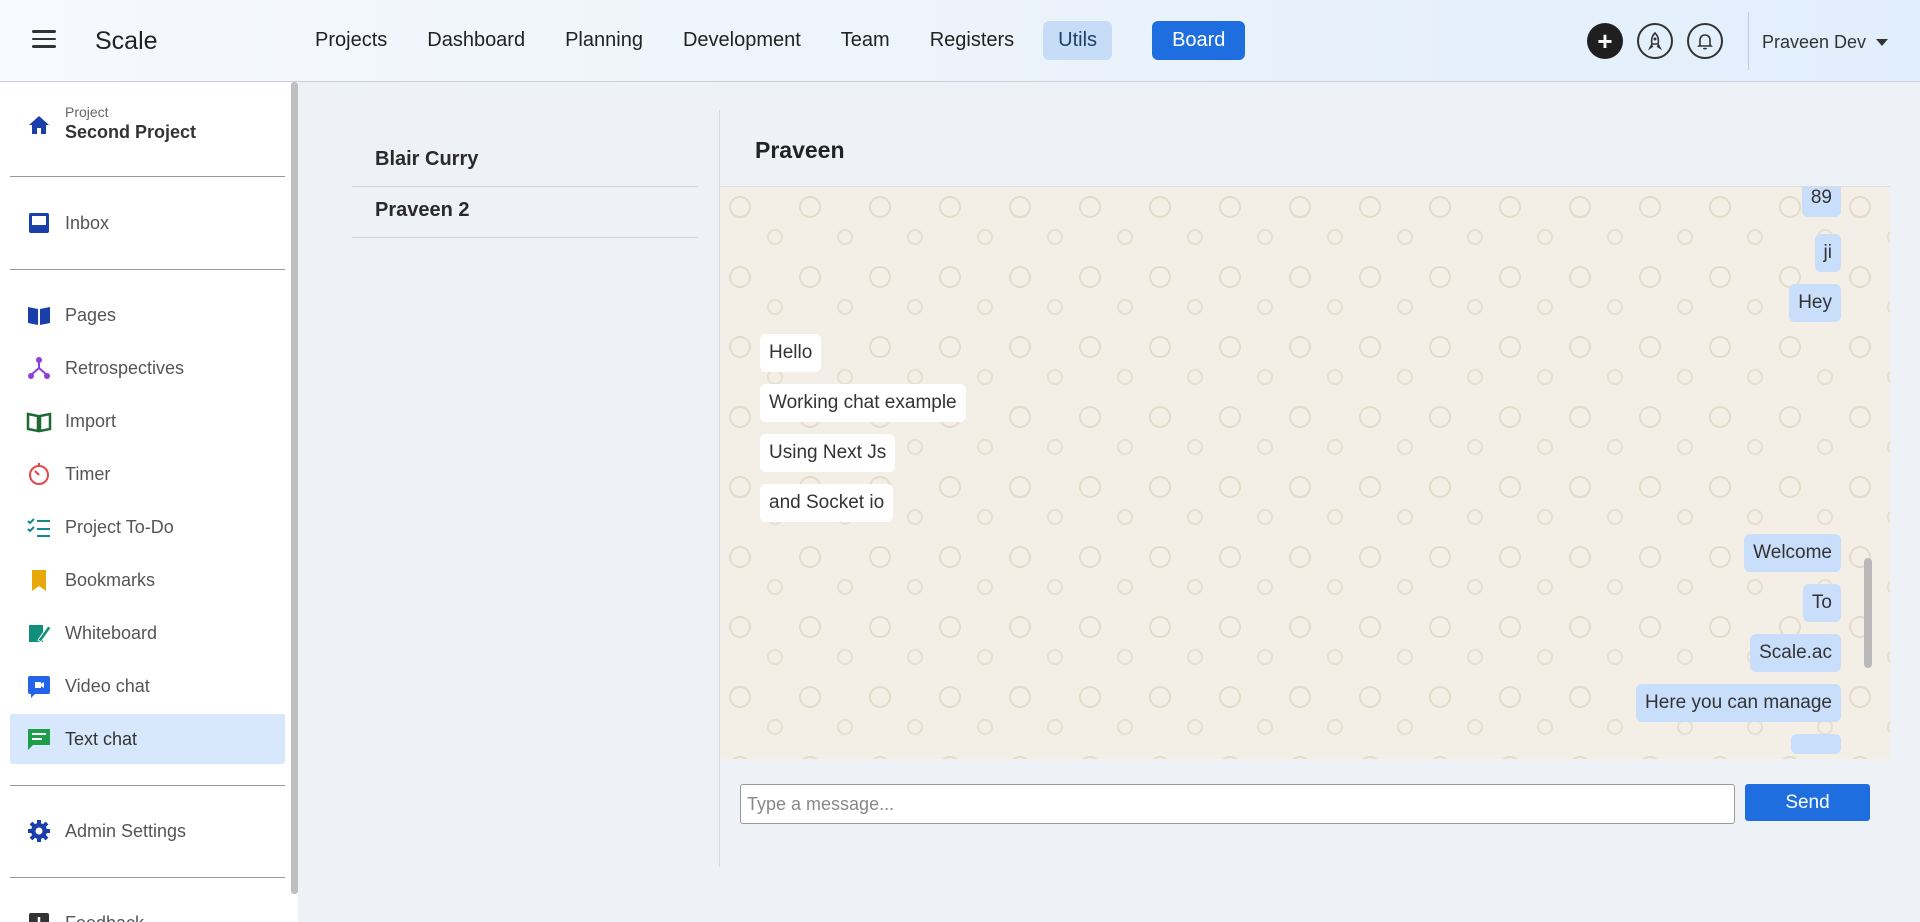 The image size is (1920, 922). I want to click on book-icon, so click(39, 421).